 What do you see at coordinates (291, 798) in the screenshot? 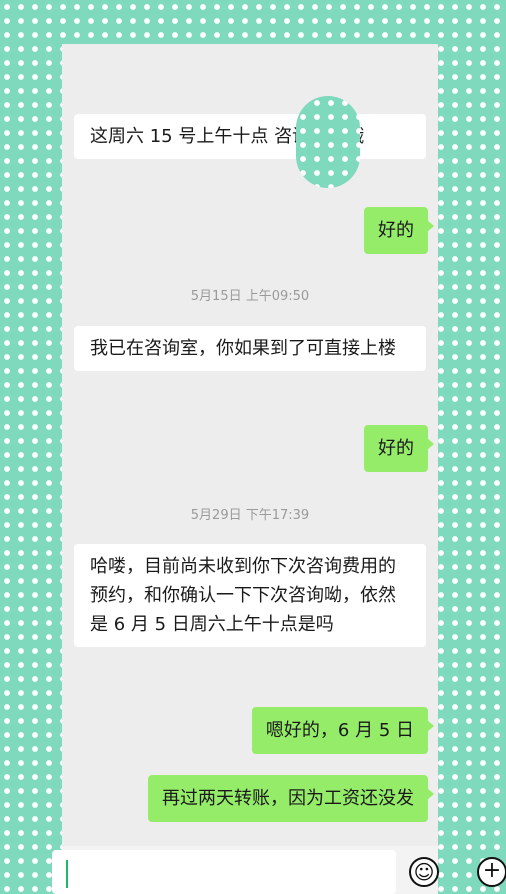
I see `outgoing-message-bubble: 再过两天转账，因为工资还没发` at bounding box center [291, 798].